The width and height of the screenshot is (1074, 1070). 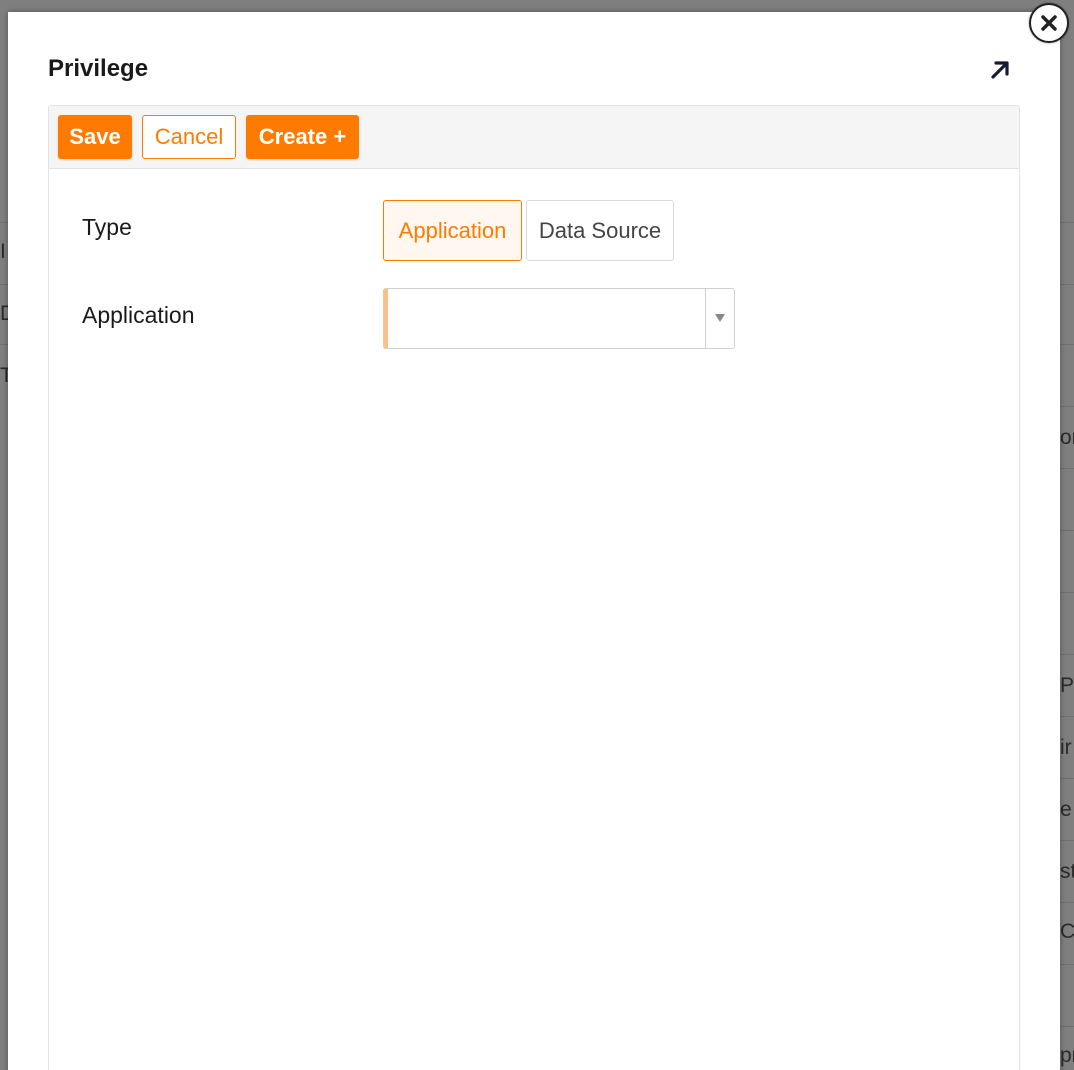 What do you see at coordinates (559, 318) in the screenshot?
I see `application-select` at bounding box center [559, 318].